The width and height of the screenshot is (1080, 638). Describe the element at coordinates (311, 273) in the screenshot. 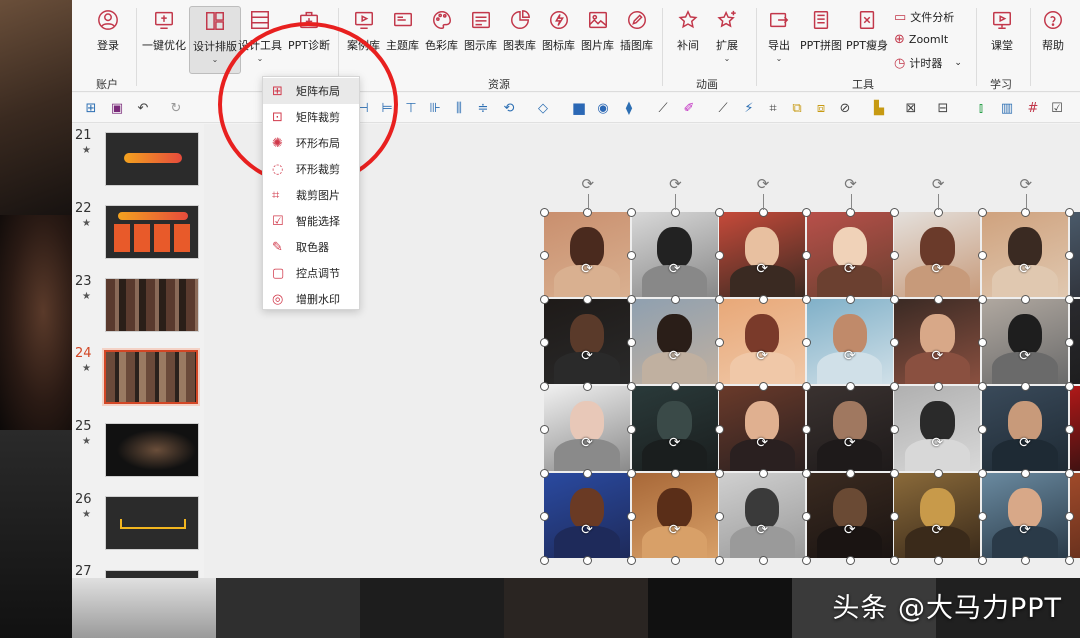

I see `menu-item-handle-adjust: ▢ 控点调节` at that location.